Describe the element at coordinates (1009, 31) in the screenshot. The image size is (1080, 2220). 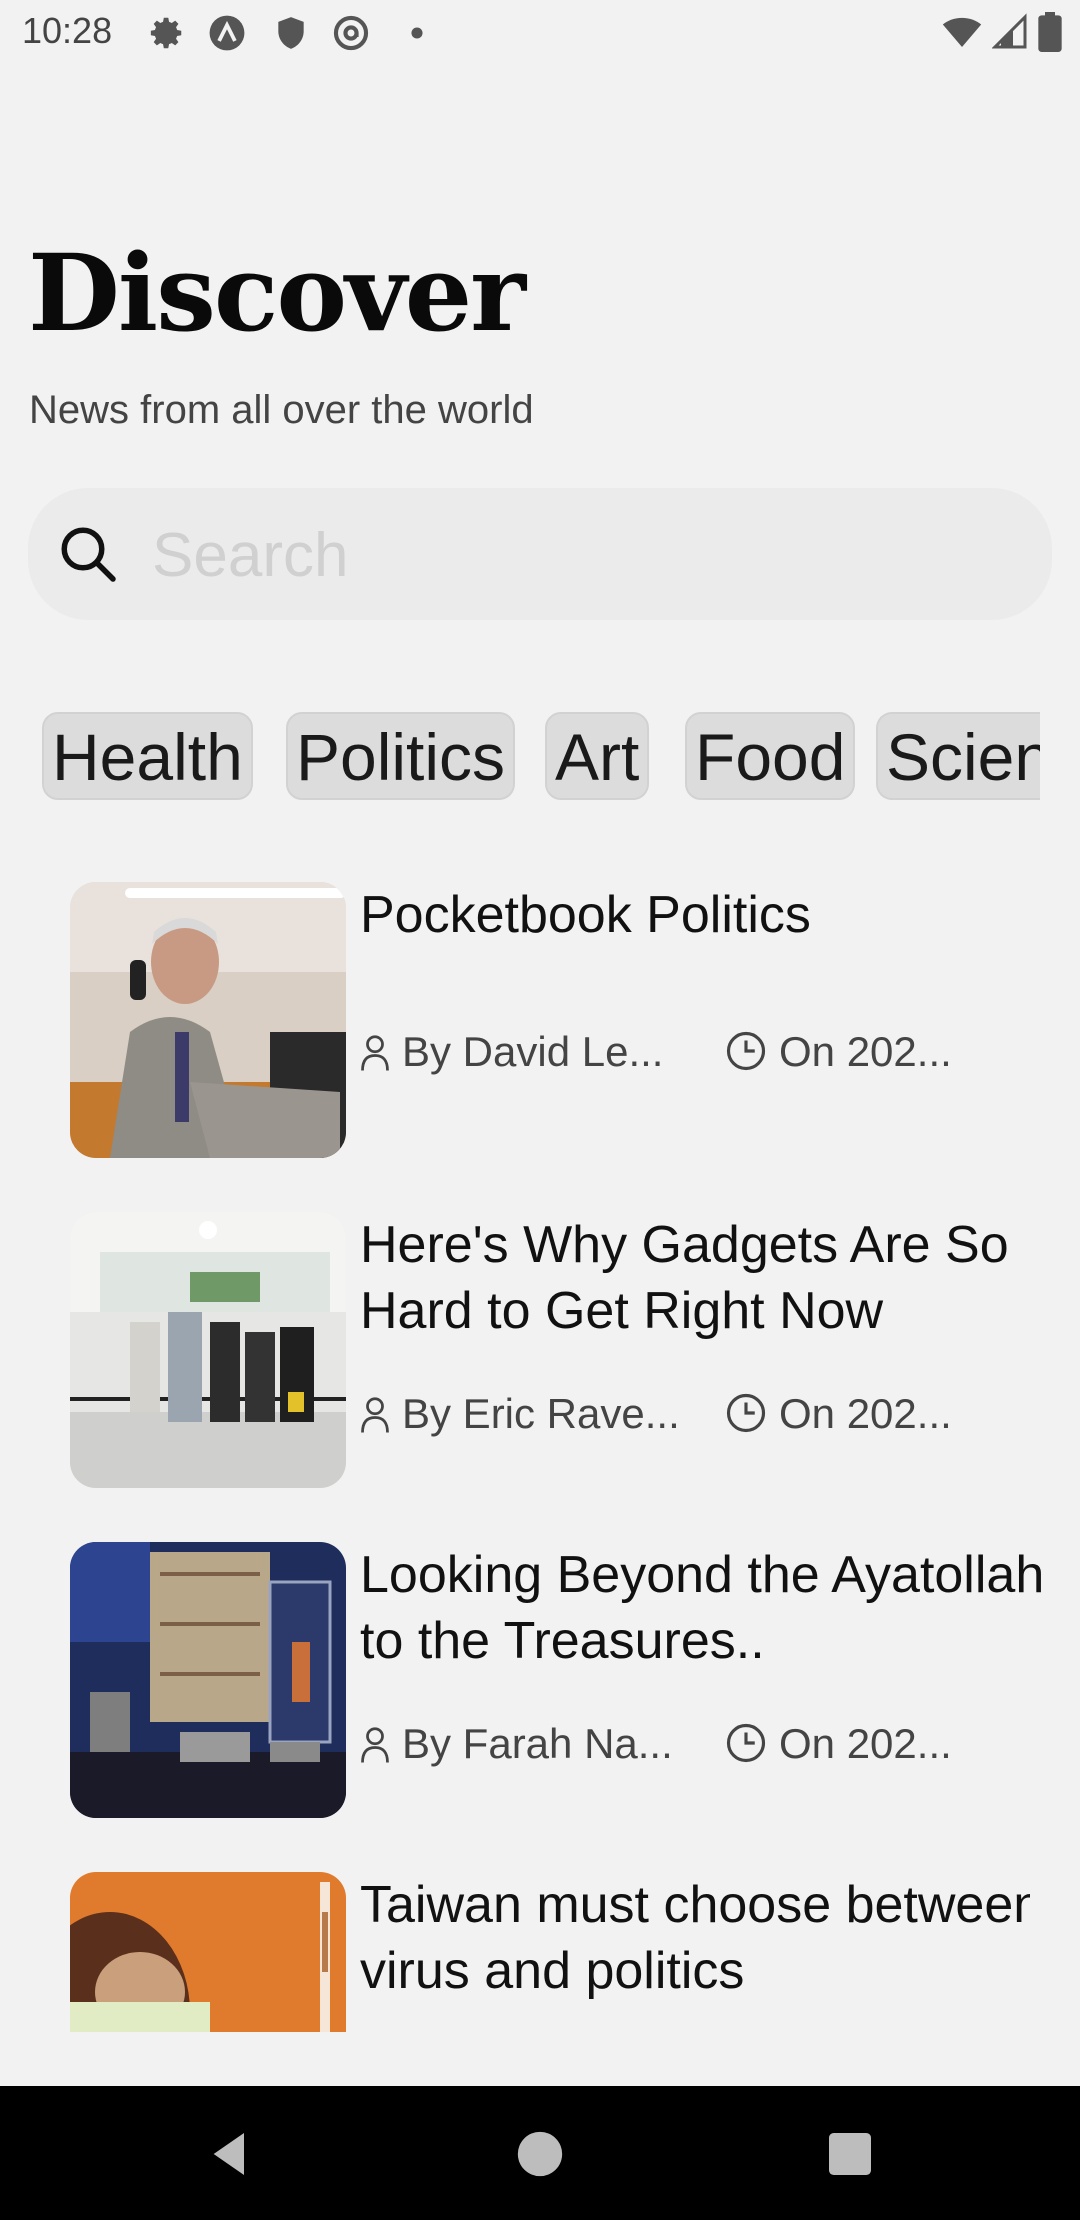
I see `cell-signal-icon` at that location.